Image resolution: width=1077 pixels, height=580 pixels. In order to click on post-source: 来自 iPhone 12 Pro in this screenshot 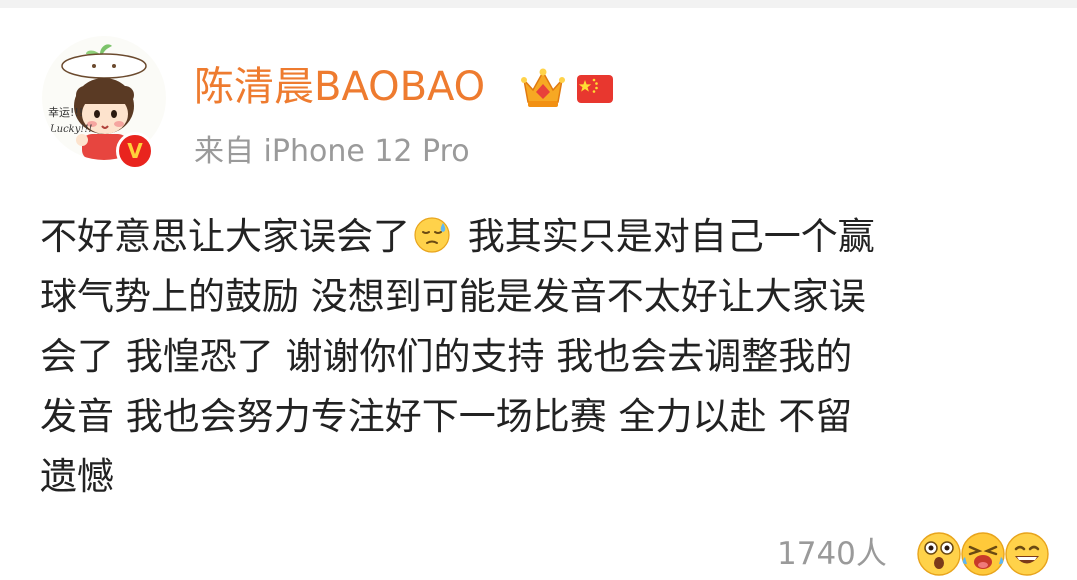, I will do `click(332, 151)`.